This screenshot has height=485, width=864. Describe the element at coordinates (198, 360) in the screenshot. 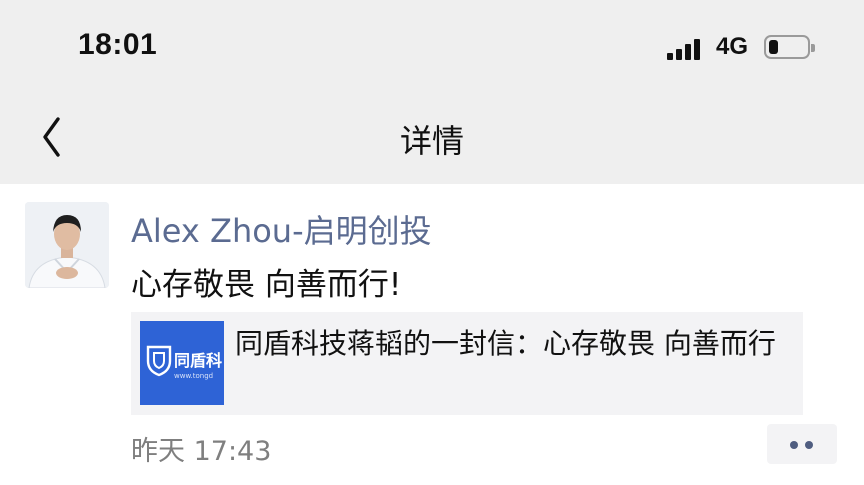

I see `thumbnail-brand-text: 同盾科` at that location.